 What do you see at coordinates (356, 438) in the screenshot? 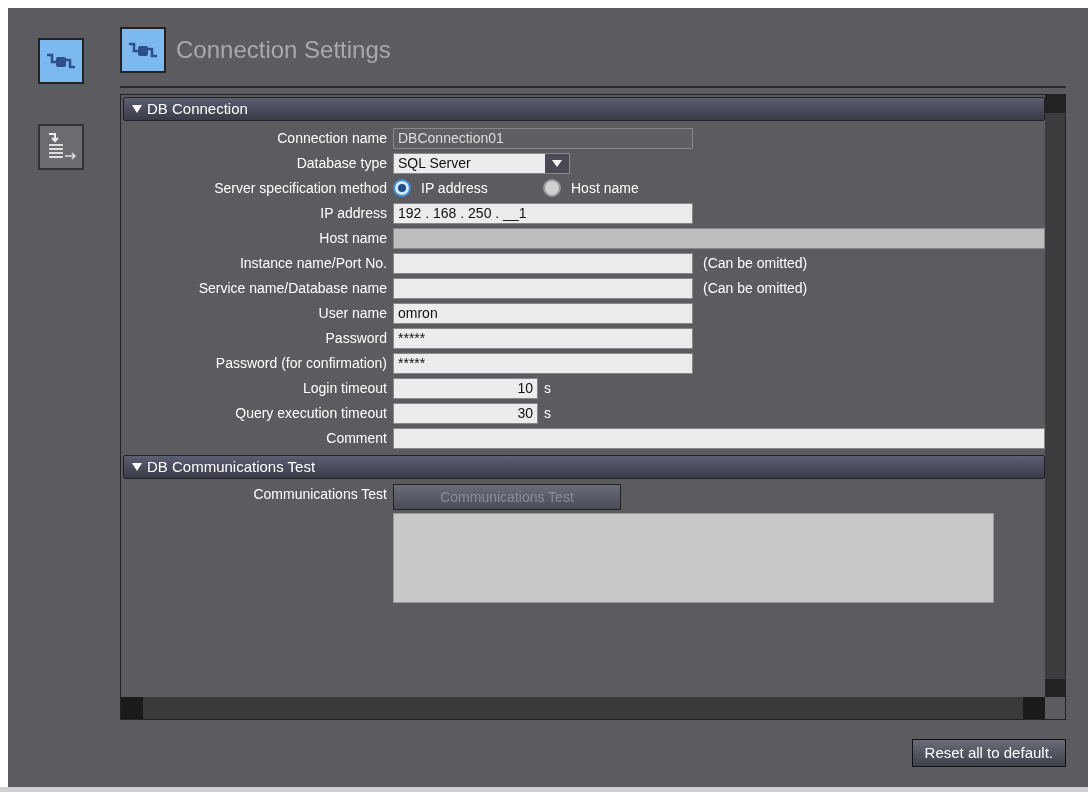
I see `field-label: Comment` at bounding box center [356, 438].